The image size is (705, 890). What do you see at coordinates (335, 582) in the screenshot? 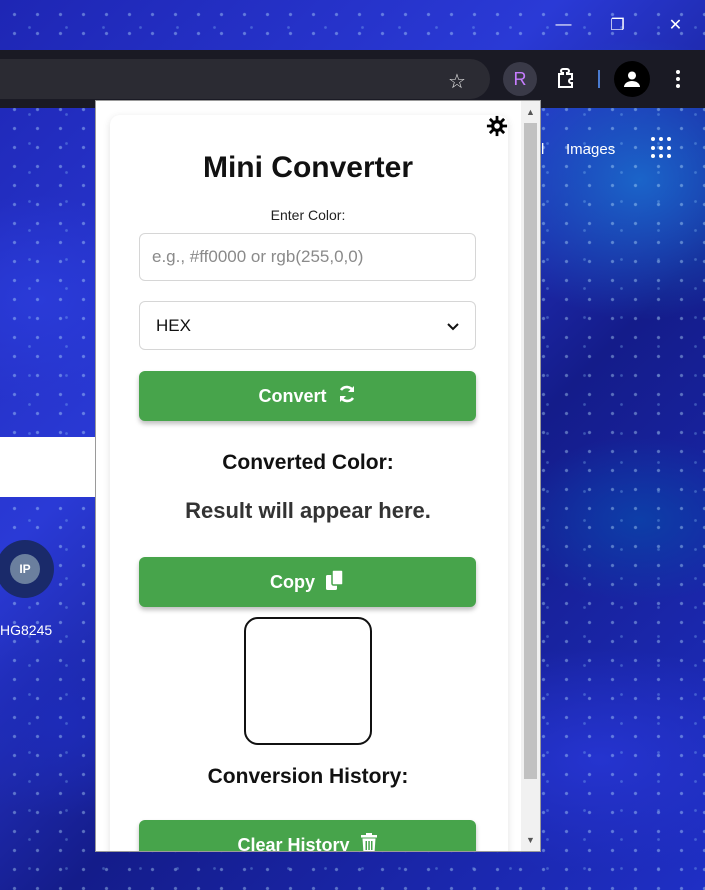
I see `copy-icon` at bounding box center [335, 582].